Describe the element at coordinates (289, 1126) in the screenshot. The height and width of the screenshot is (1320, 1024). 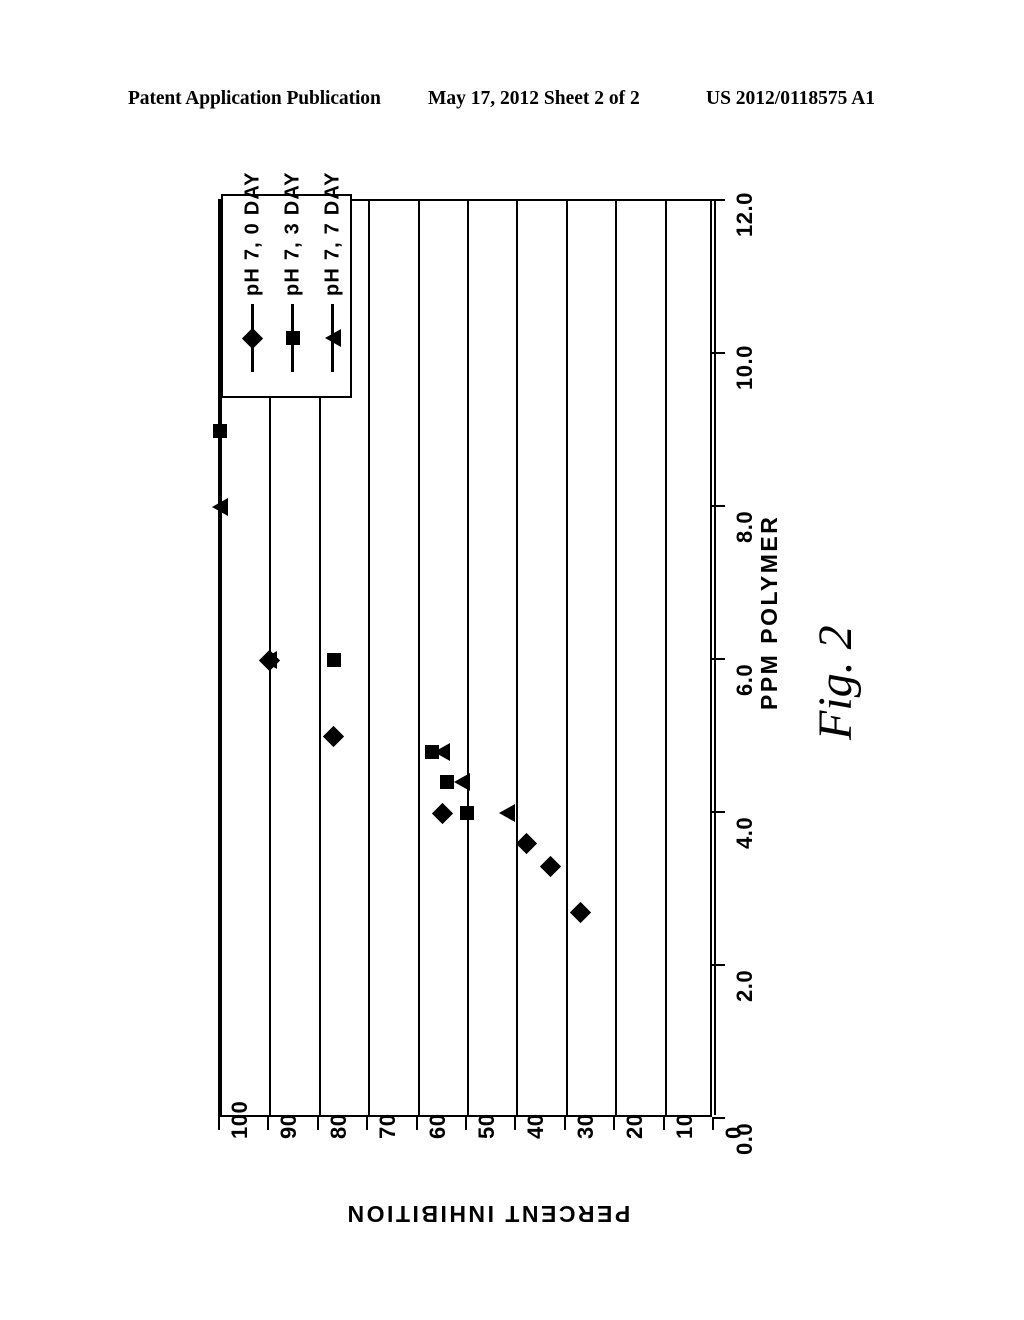
I see `ticklabel-percent-90: 90` at that location.